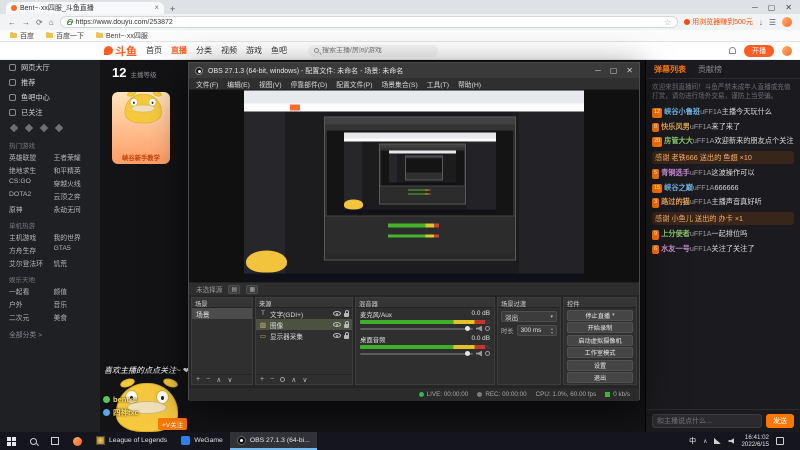 This screenshot has height=450, width=800. I want to click on pinned-browser-button, so click(77, 441).